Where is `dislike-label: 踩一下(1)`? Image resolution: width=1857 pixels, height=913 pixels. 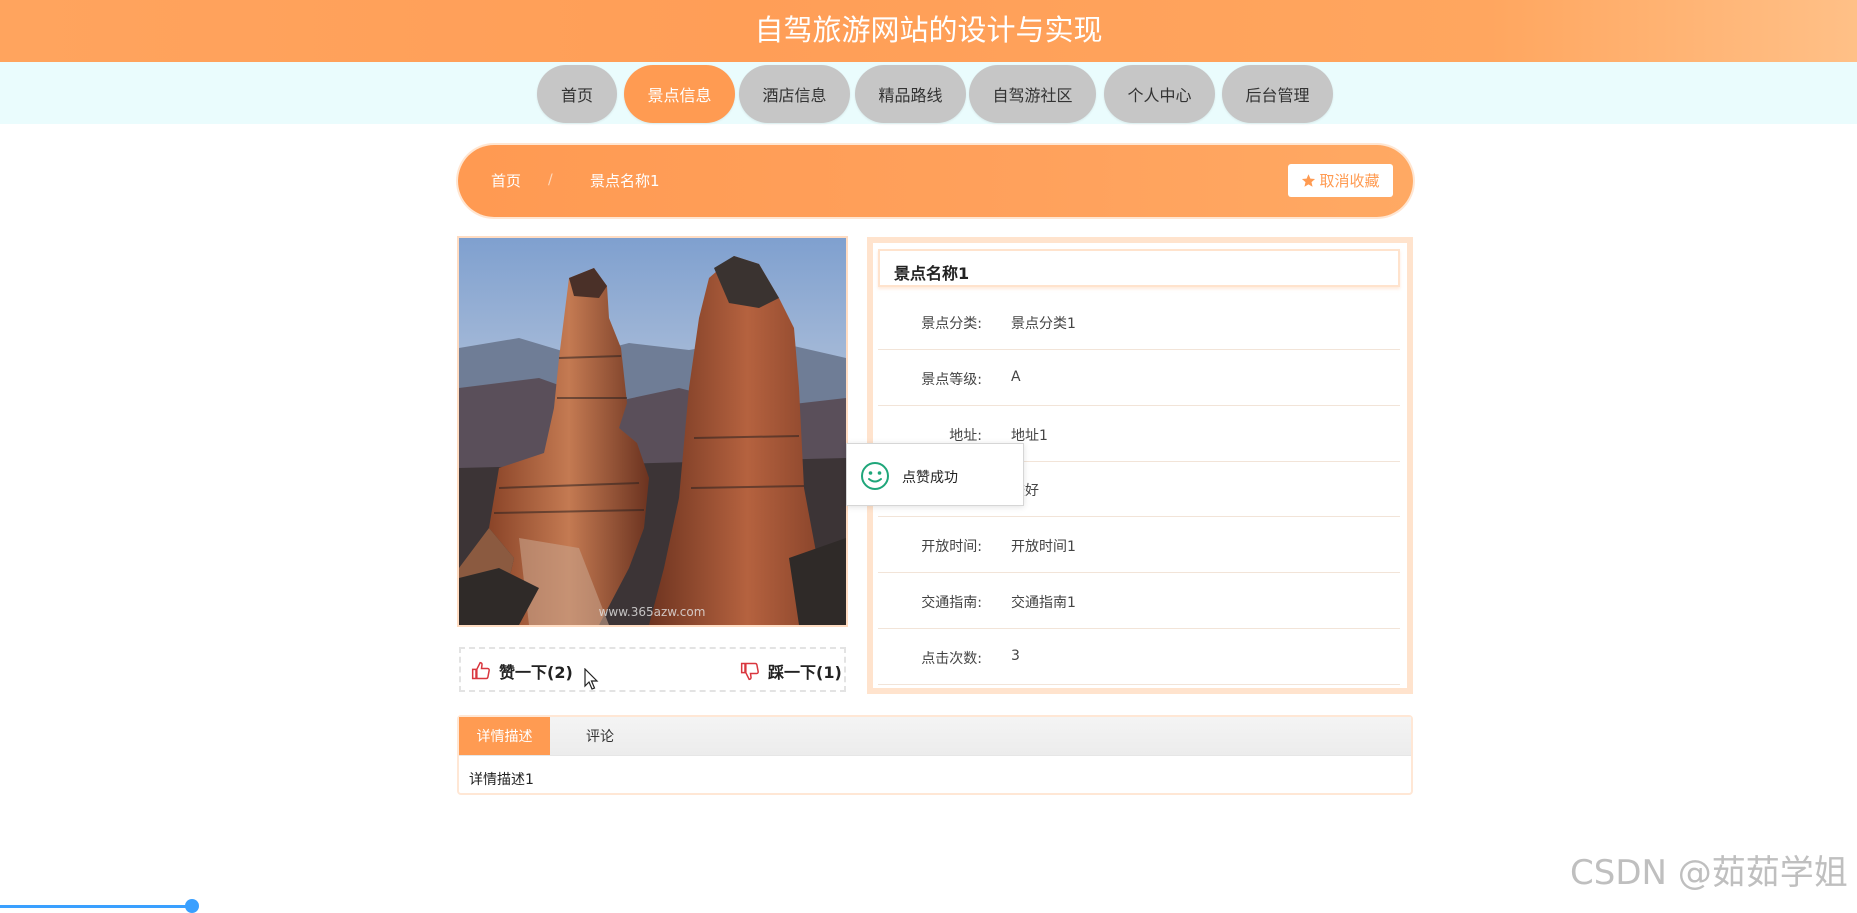
dislike-label: 踩一下(1) is located at coordinates (805, 672).